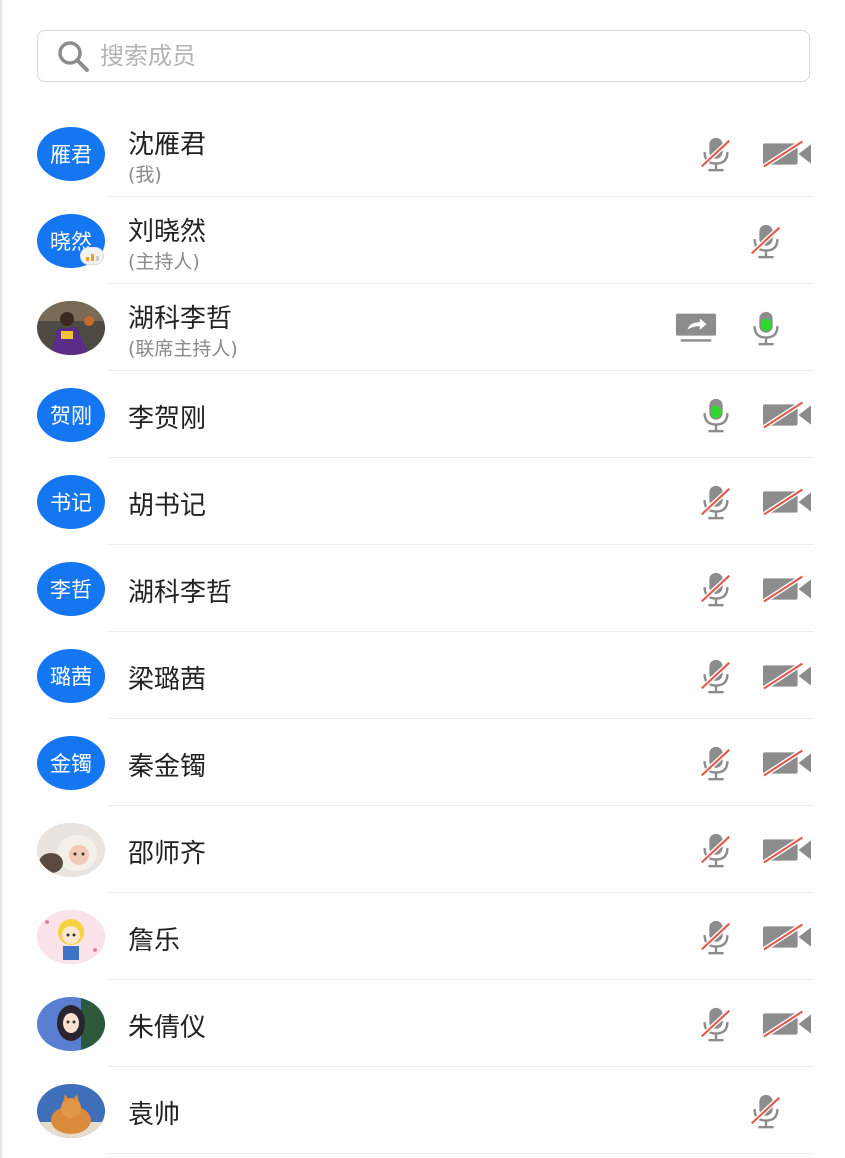  What do you see at coordinates (423, 1023) in the screenshot?
I see `member-row: 朱倩仪` at bounding box center [423, 1023].